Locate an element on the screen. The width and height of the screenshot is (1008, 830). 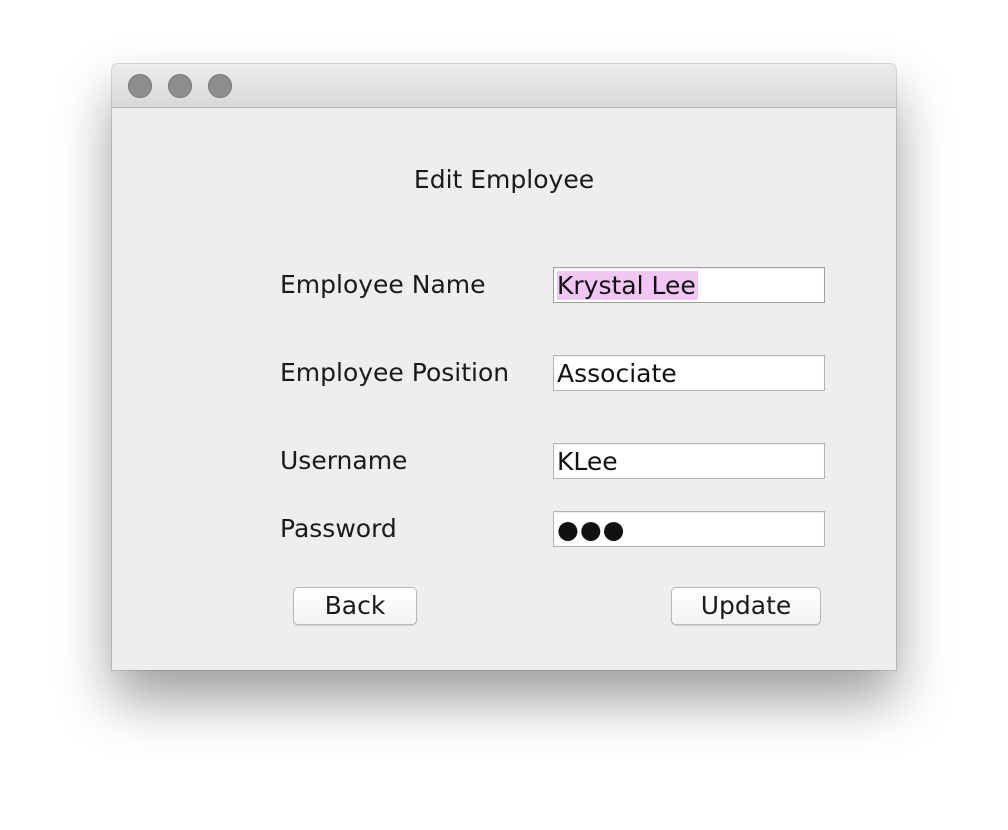
password-input: ●●● is located at coordinates (689, 529).